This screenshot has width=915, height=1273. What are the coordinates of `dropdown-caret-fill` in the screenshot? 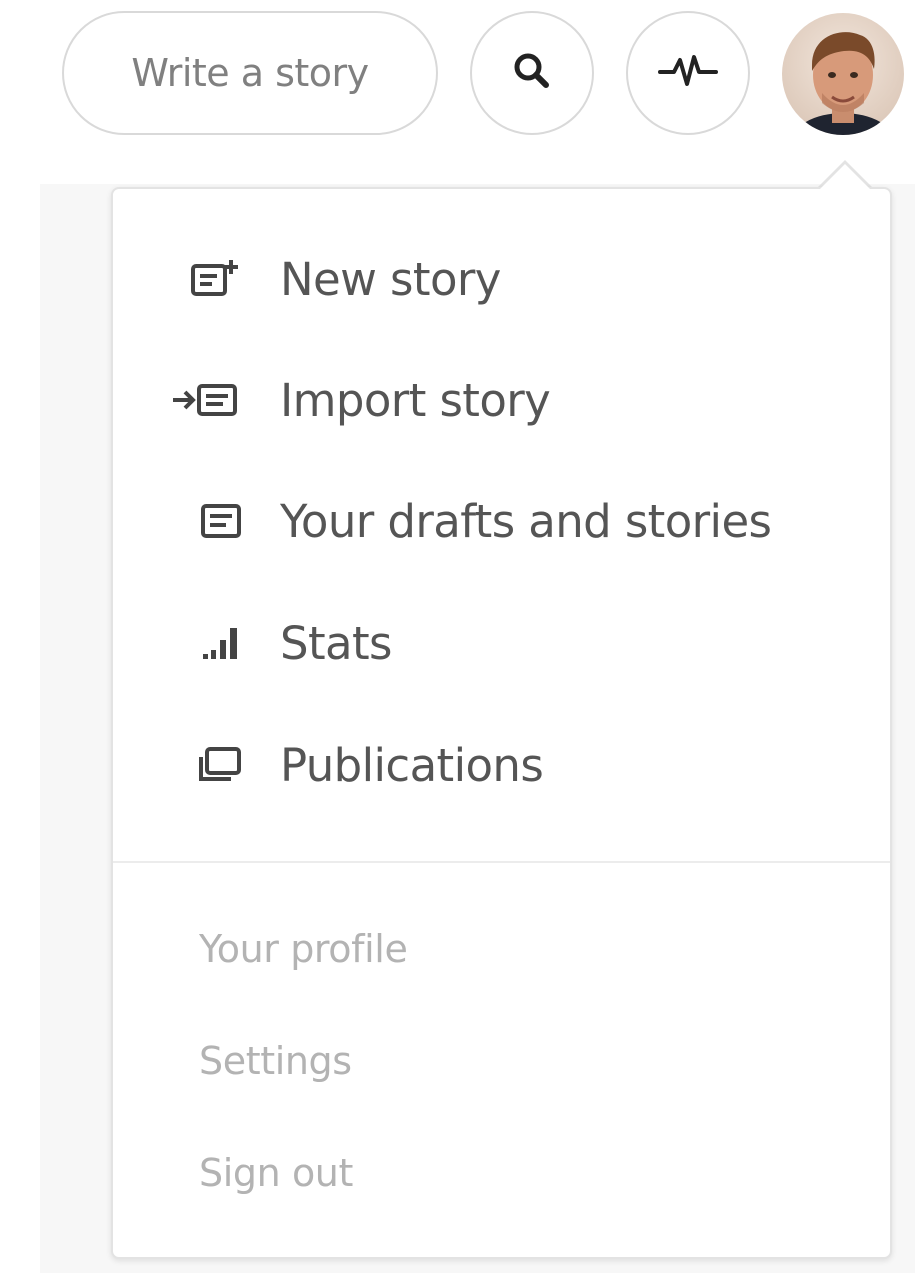 It's located at (845, 177).